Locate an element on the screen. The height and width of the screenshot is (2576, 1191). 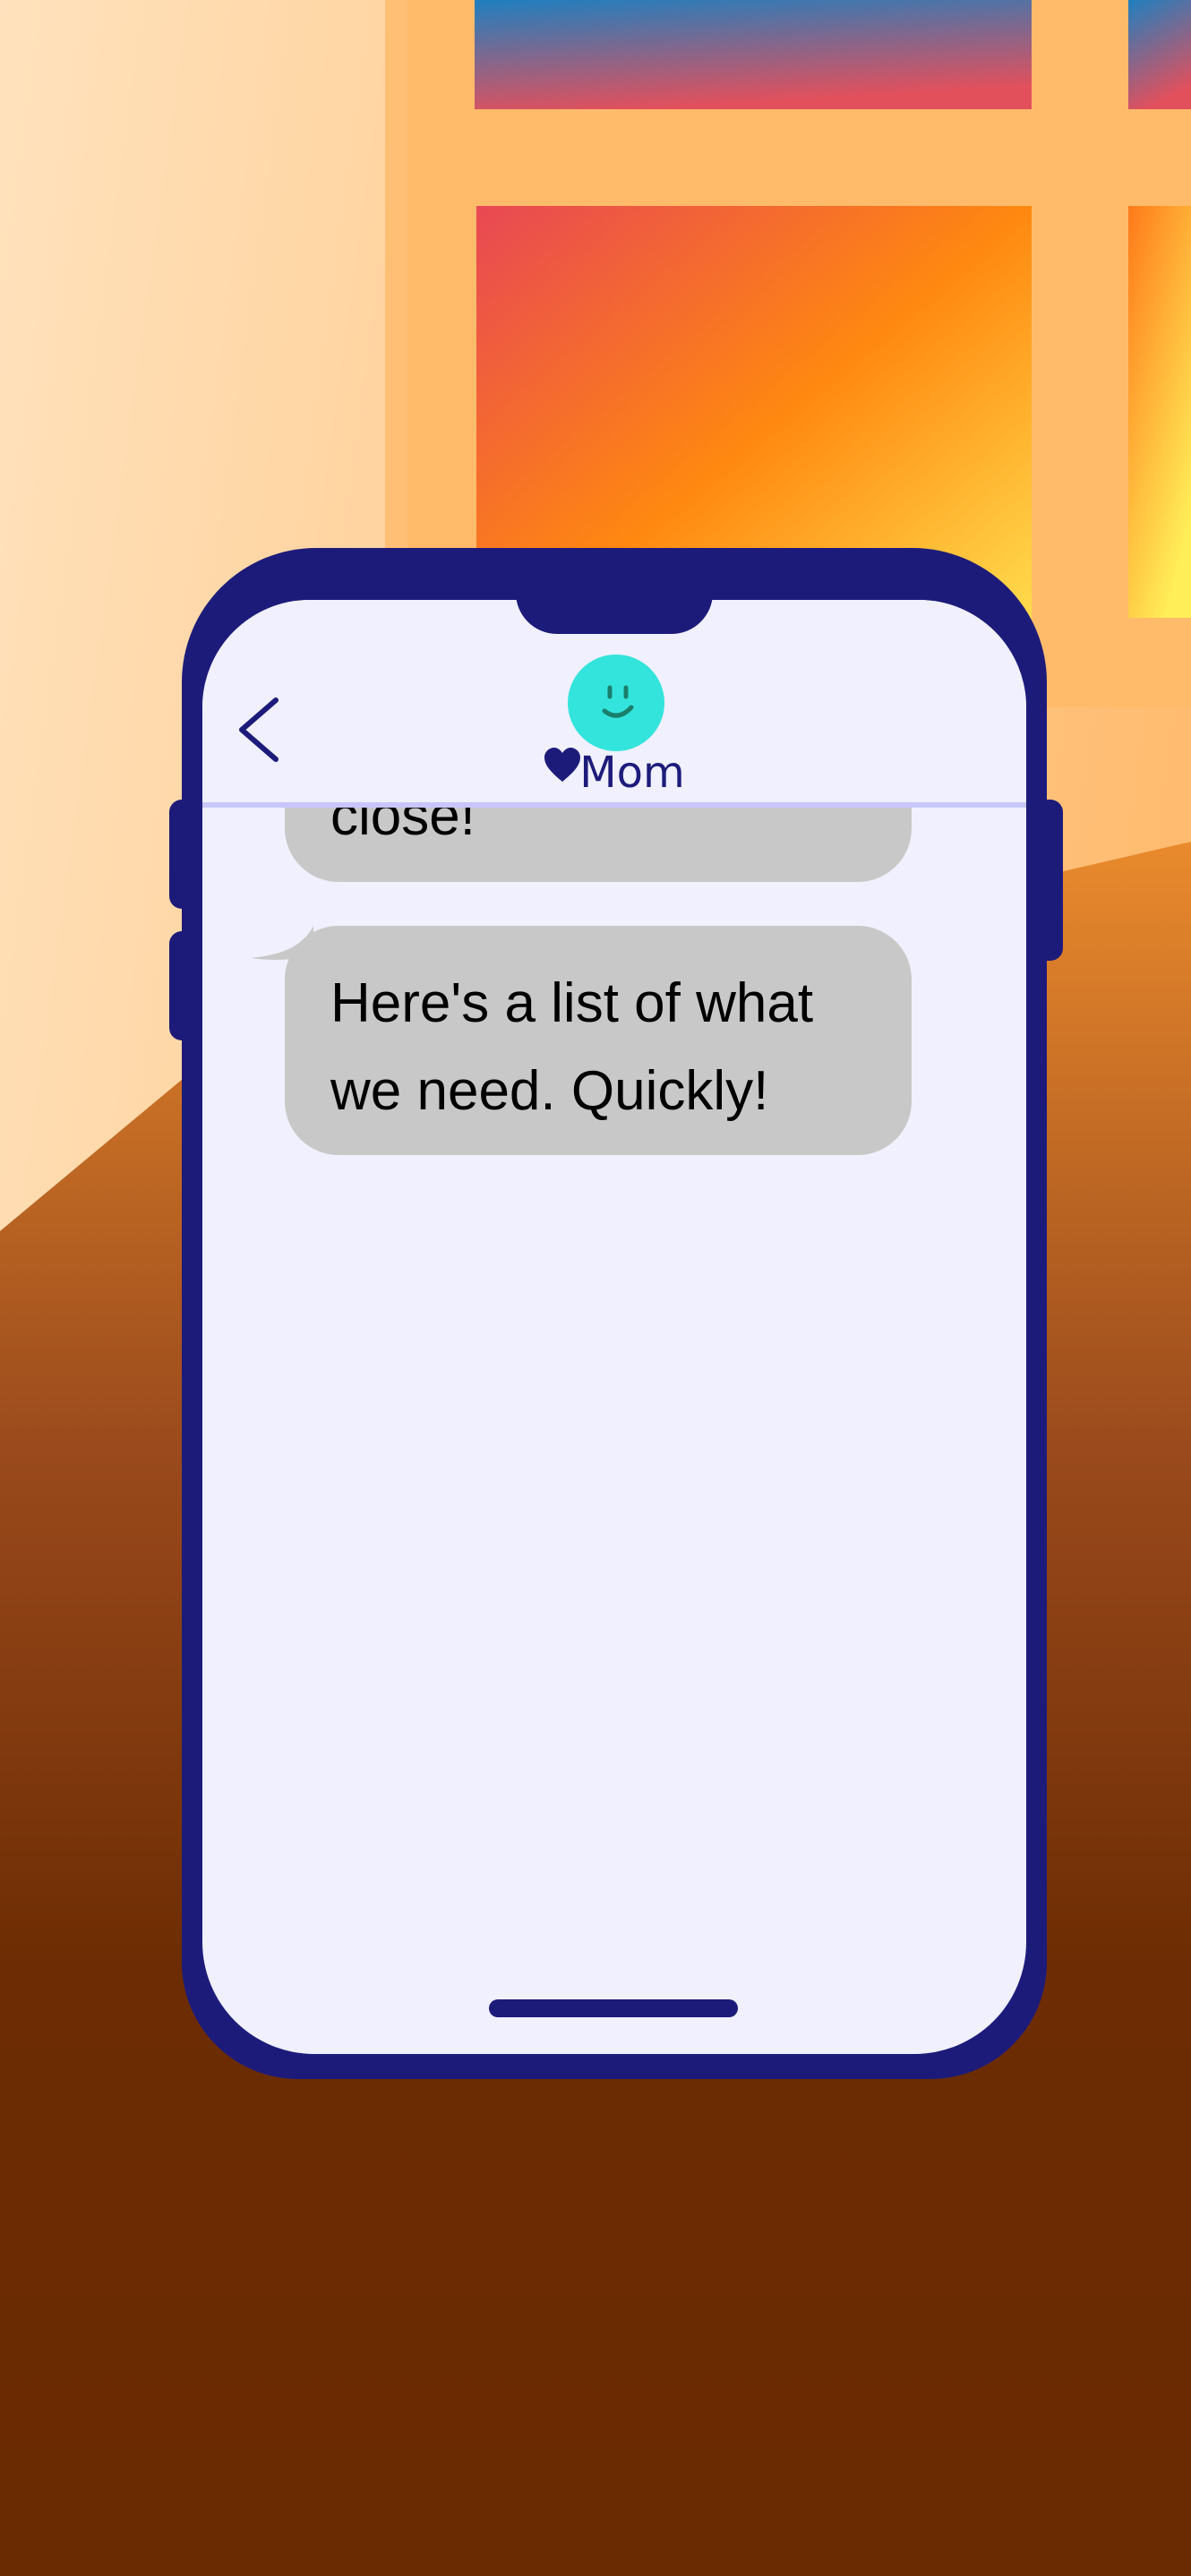
smiley-face-icon is located at coordinates (616, 703).